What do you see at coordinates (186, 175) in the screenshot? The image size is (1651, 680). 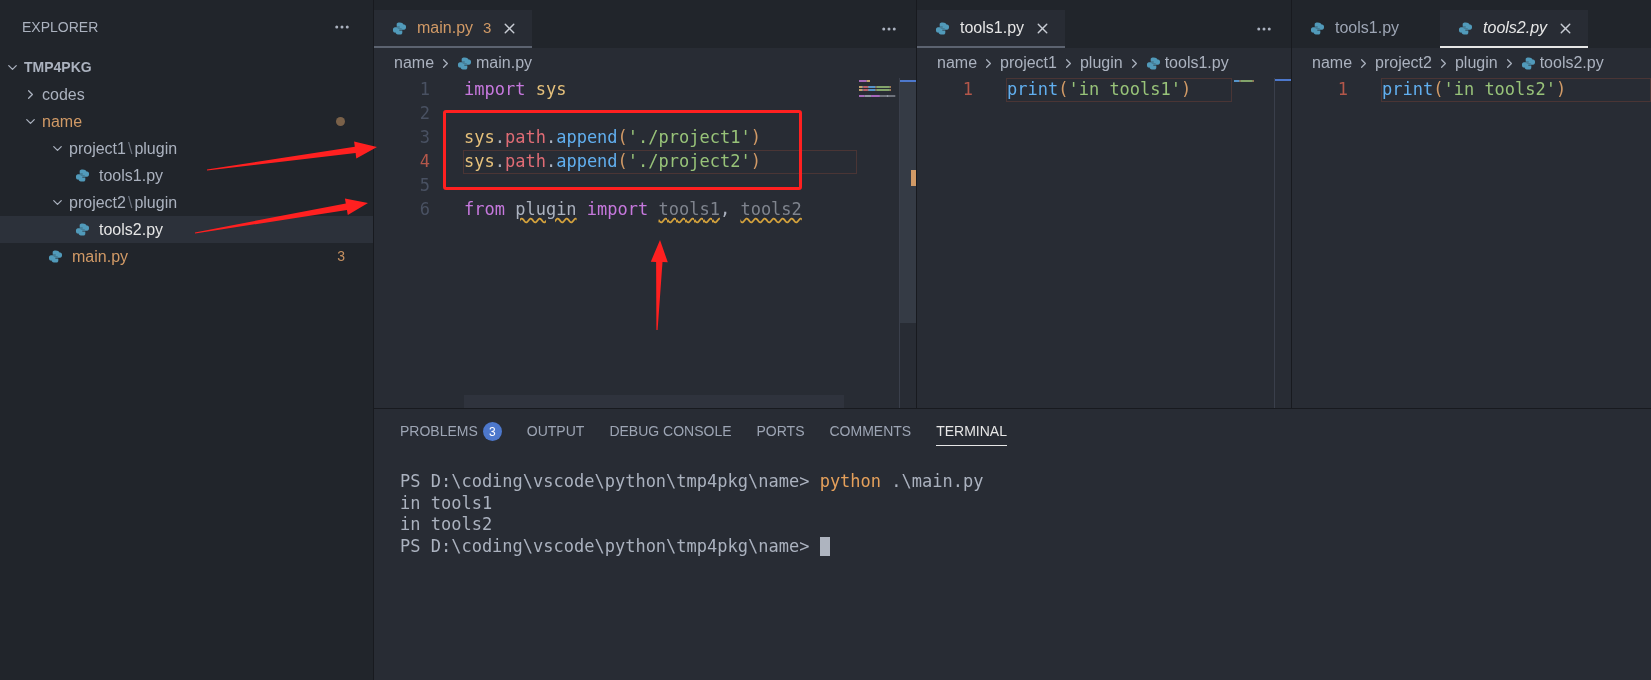 I see `file-item: tools1.py` at bounding box center [186, 175].